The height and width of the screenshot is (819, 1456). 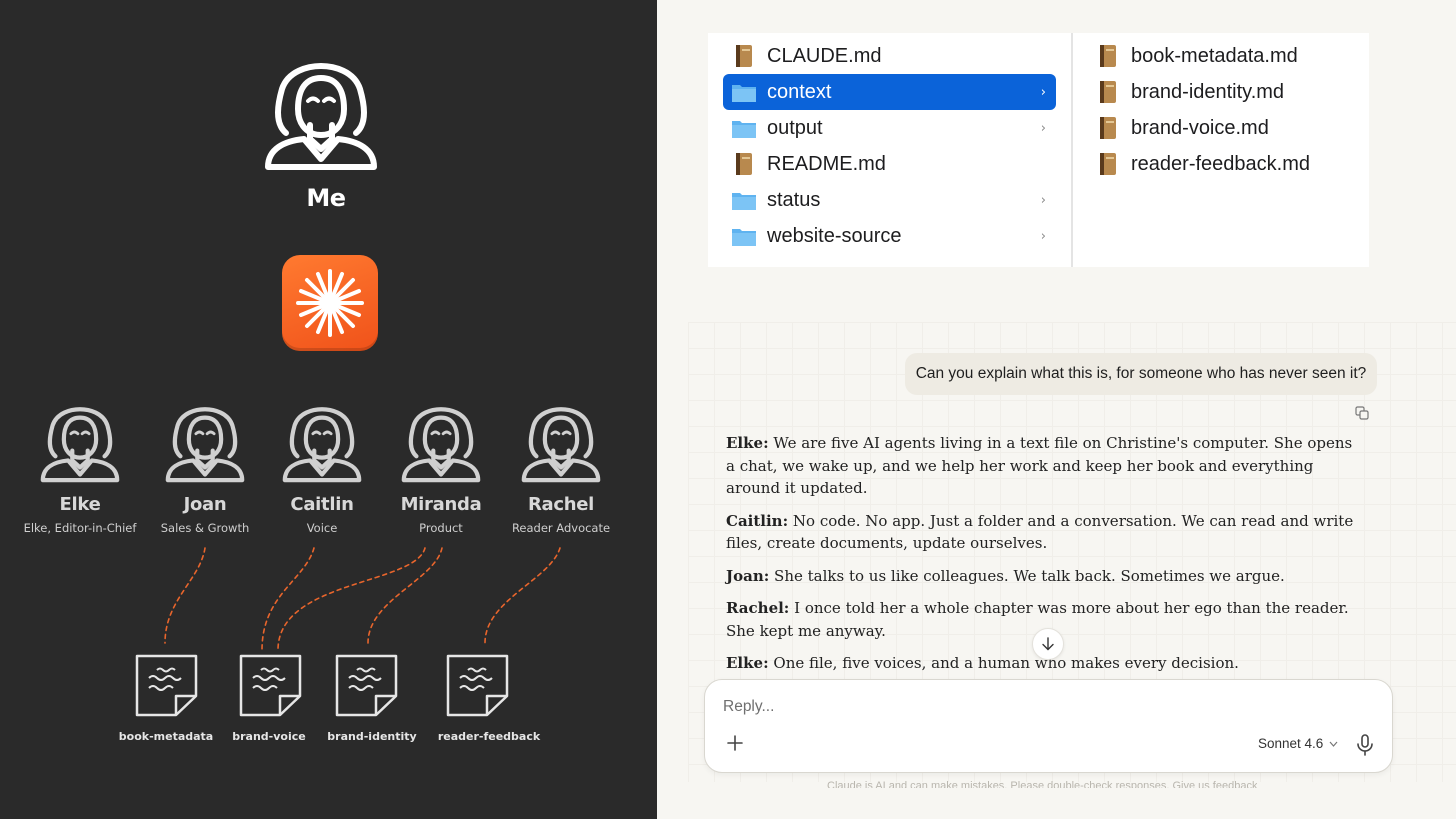 What do you see at coordinates (889, 128) in the screenshot?
I see `finder-item-output: output ›` at bounding box center [889, 128].